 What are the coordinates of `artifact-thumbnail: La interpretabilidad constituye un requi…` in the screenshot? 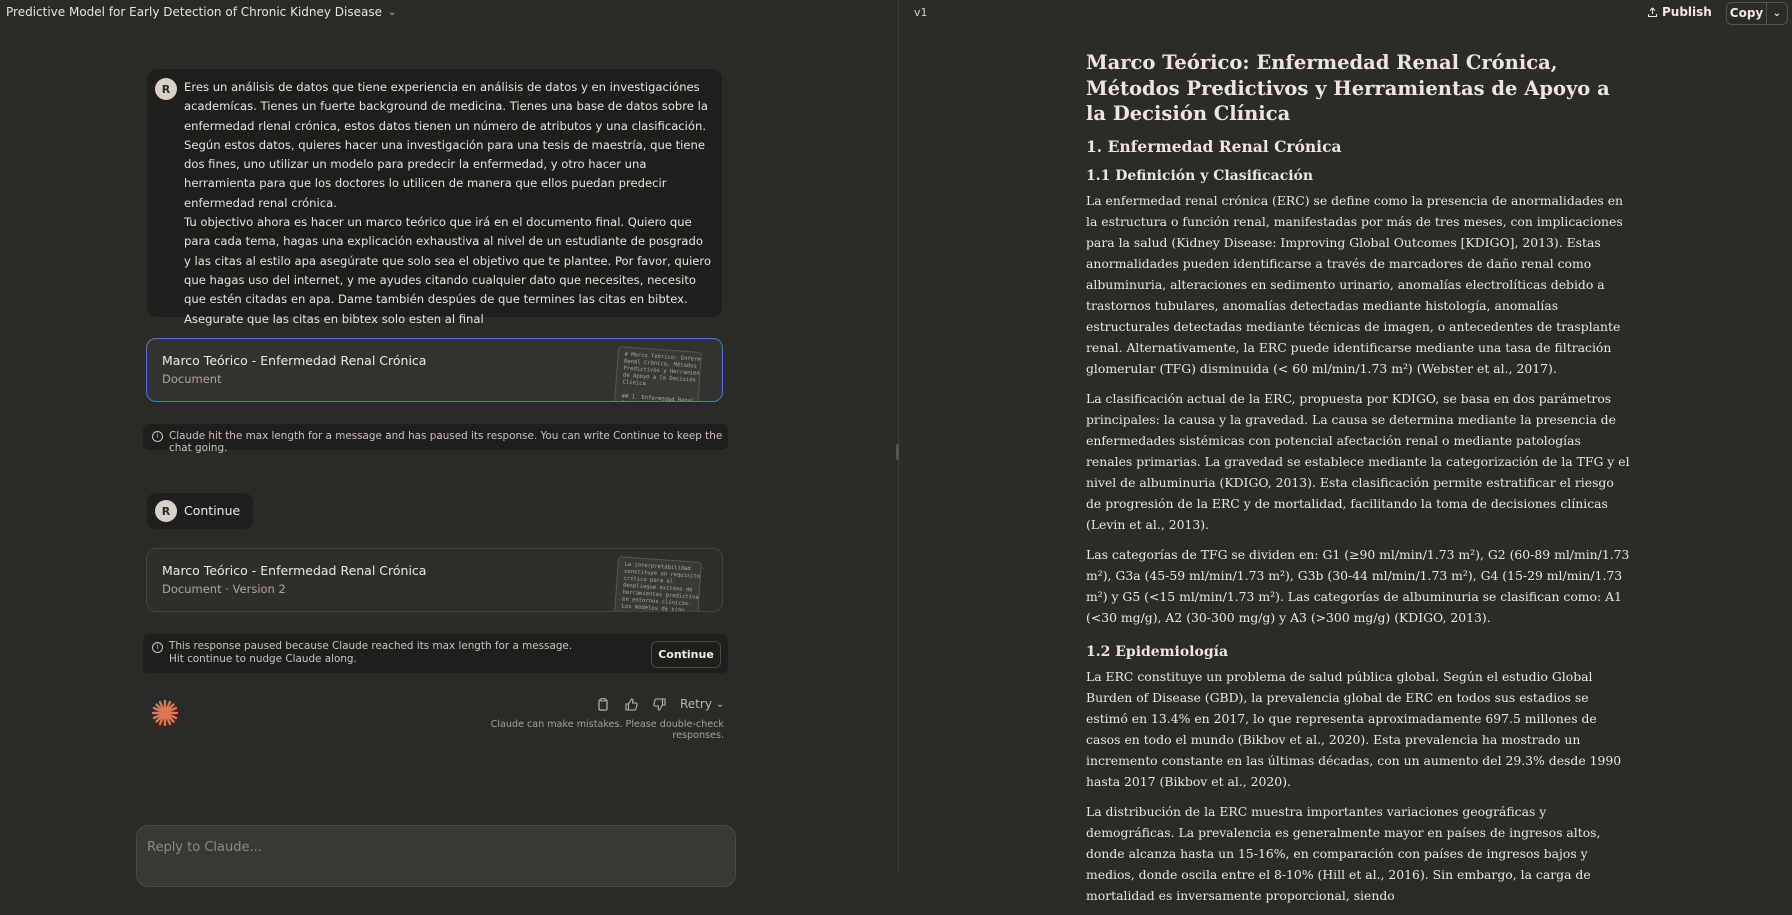 It's located at (658, 583).